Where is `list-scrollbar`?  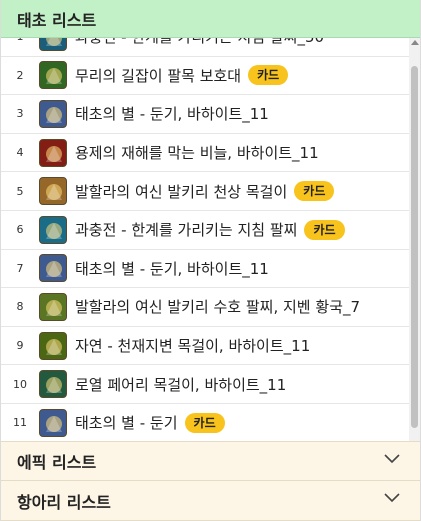
list-scrollbar is located at coordinates (414, 239).